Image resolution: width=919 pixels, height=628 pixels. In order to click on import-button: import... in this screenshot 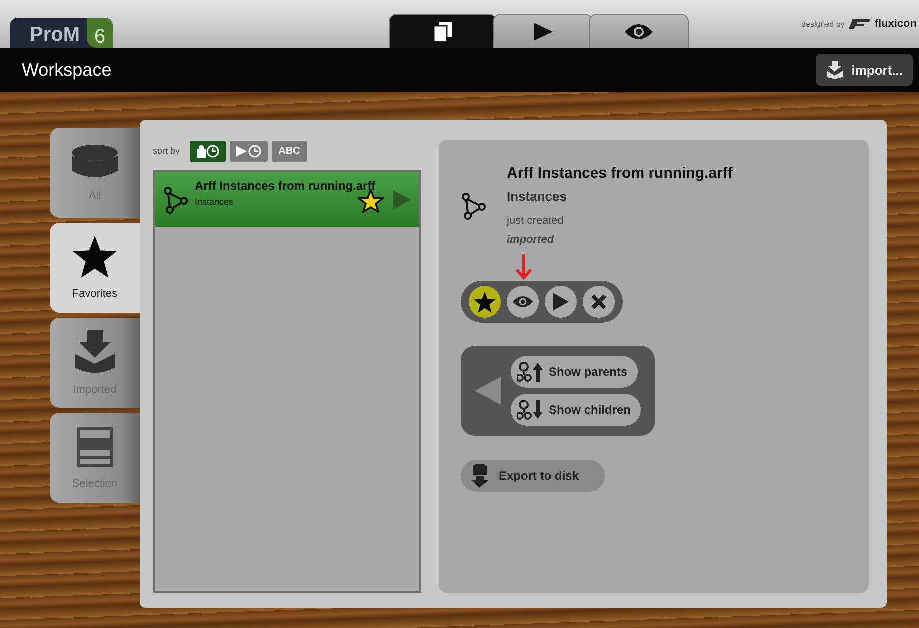, I will do `click(864, 70)`.